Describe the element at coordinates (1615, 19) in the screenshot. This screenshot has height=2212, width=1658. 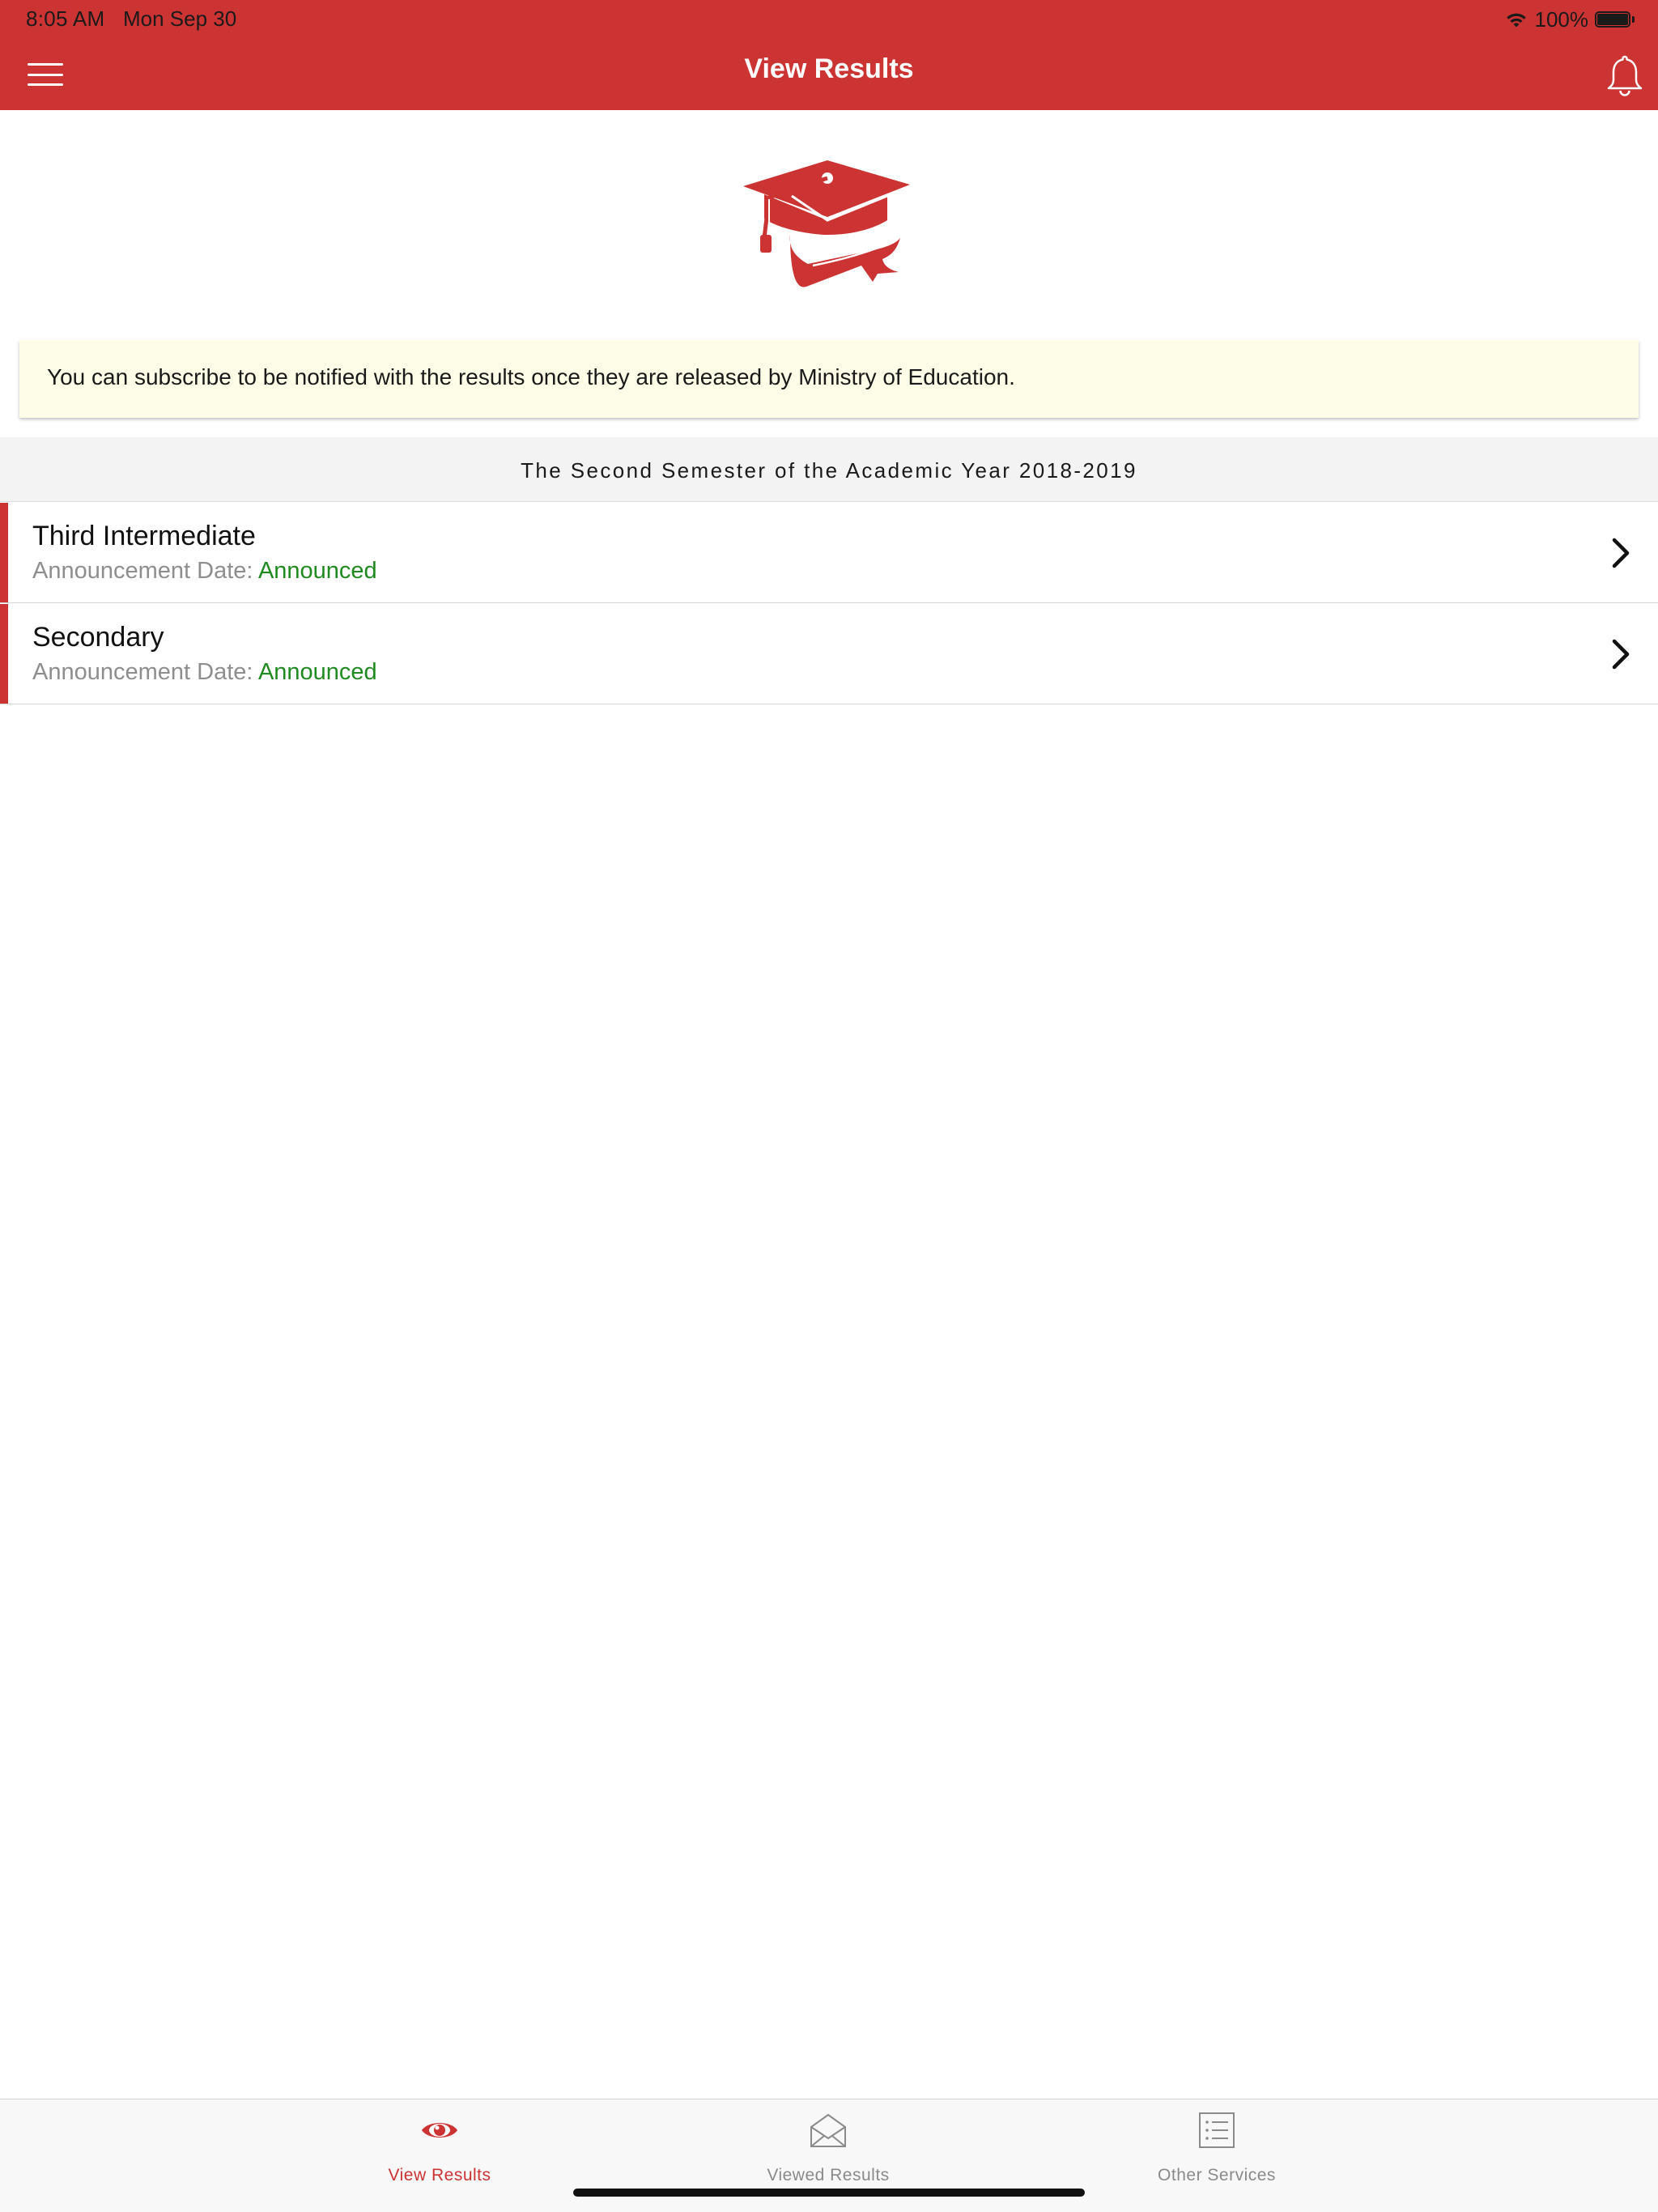
I see `battery-icon` at that location.